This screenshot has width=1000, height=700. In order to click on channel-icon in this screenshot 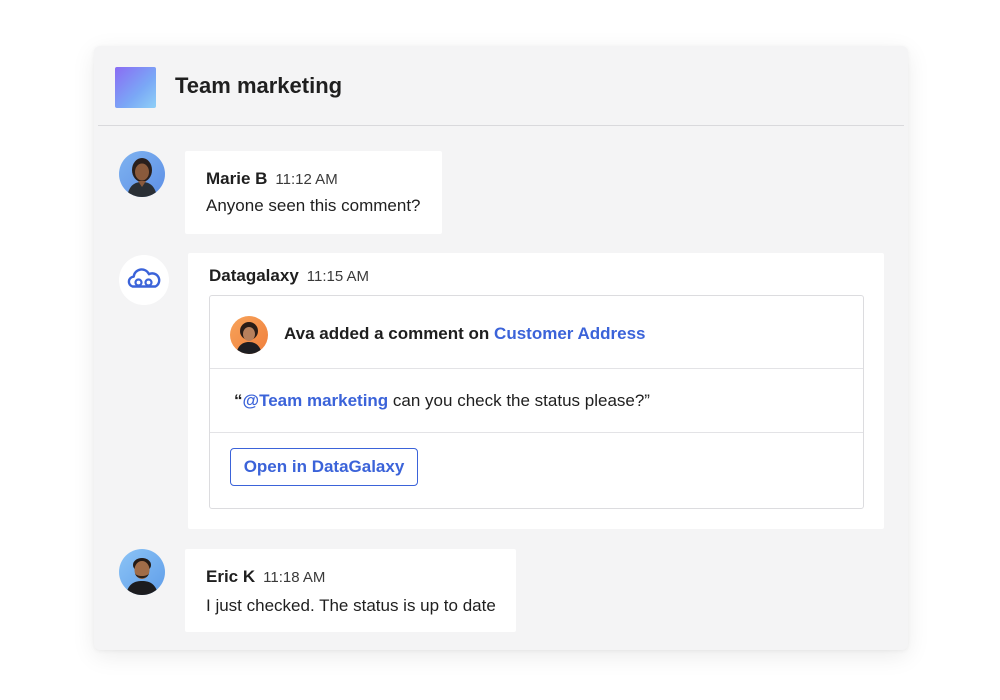, I will do `click(135, 87)`.